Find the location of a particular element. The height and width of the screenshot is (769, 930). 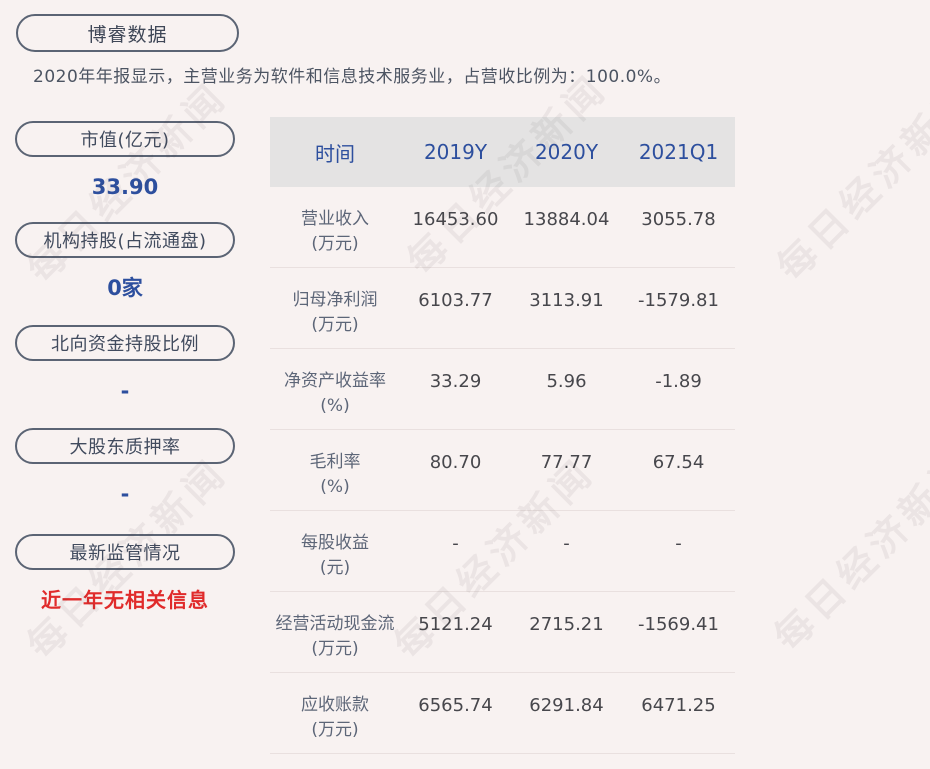

metric-item-institutional-holdings: 机构持股(占流通盘) 0家 is located at coordinates (125, 268).